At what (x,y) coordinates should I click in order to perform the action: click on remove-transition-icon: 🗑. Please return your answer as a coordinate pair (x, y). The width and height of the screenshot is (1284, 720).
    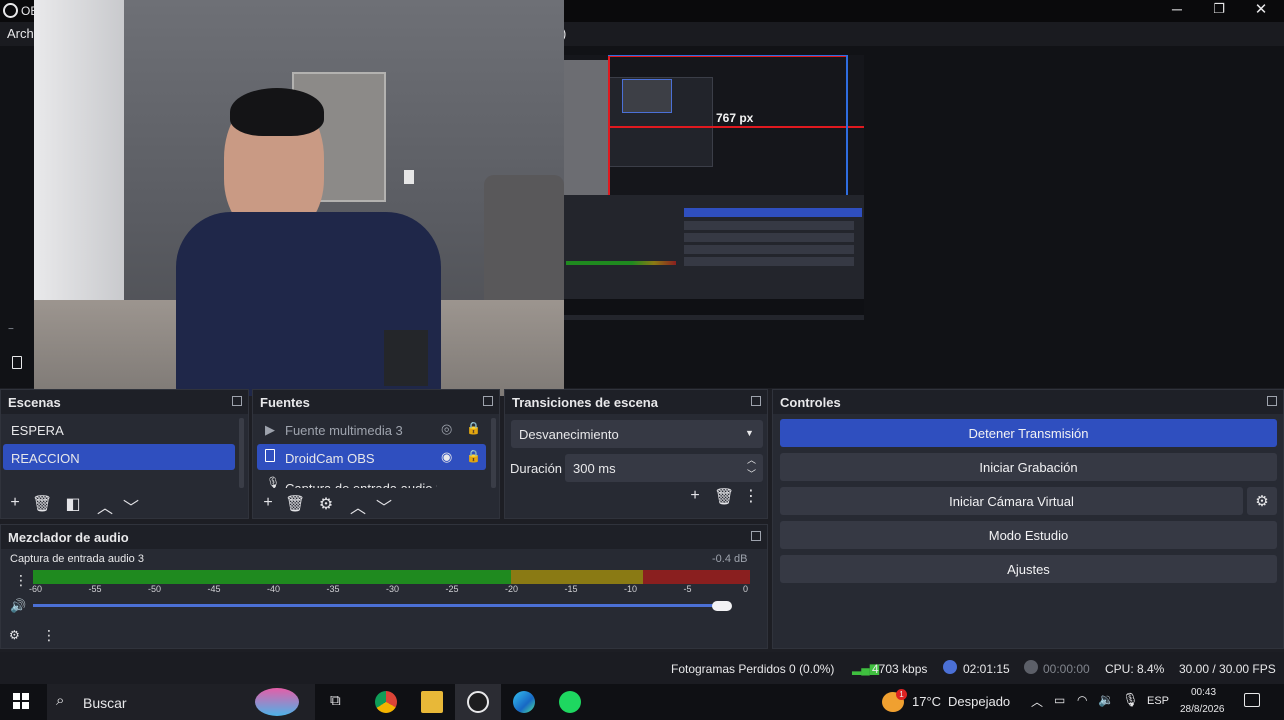
    Looking at the image, I should click on (724, 497).